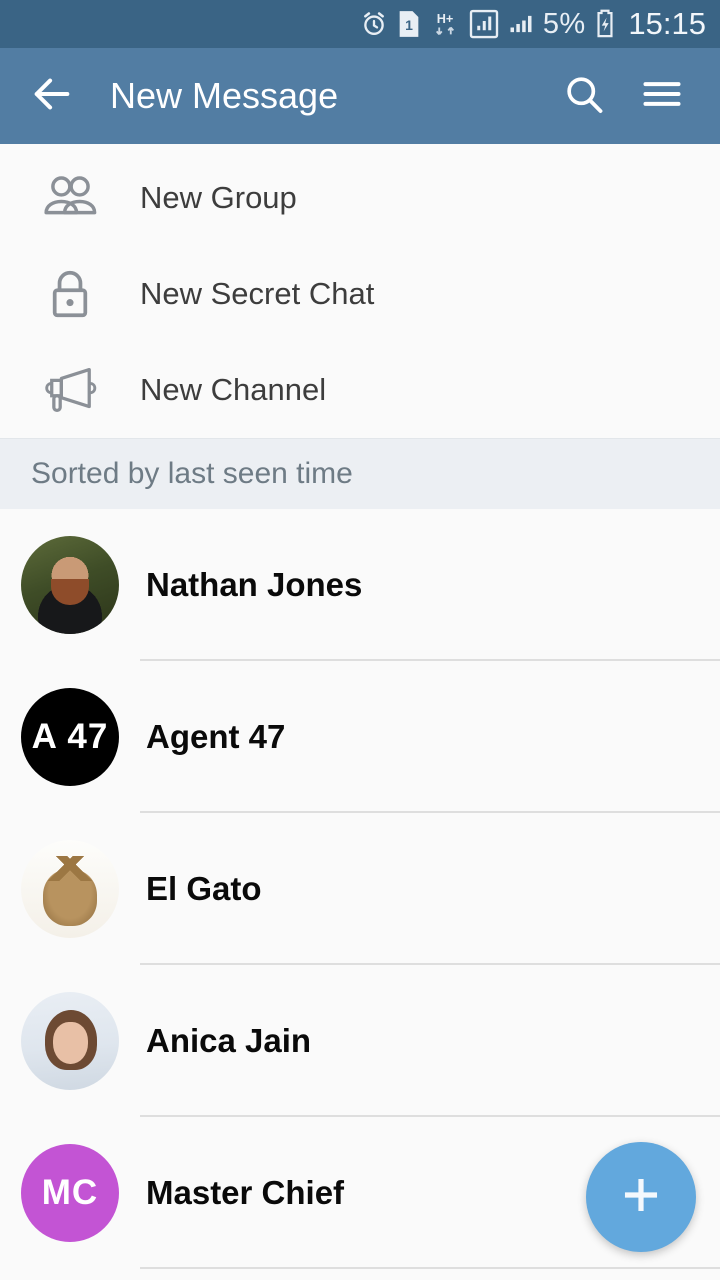  Describe the element at coordinates (430, 1268) in the screenshot. I see `list-divider` at that location.